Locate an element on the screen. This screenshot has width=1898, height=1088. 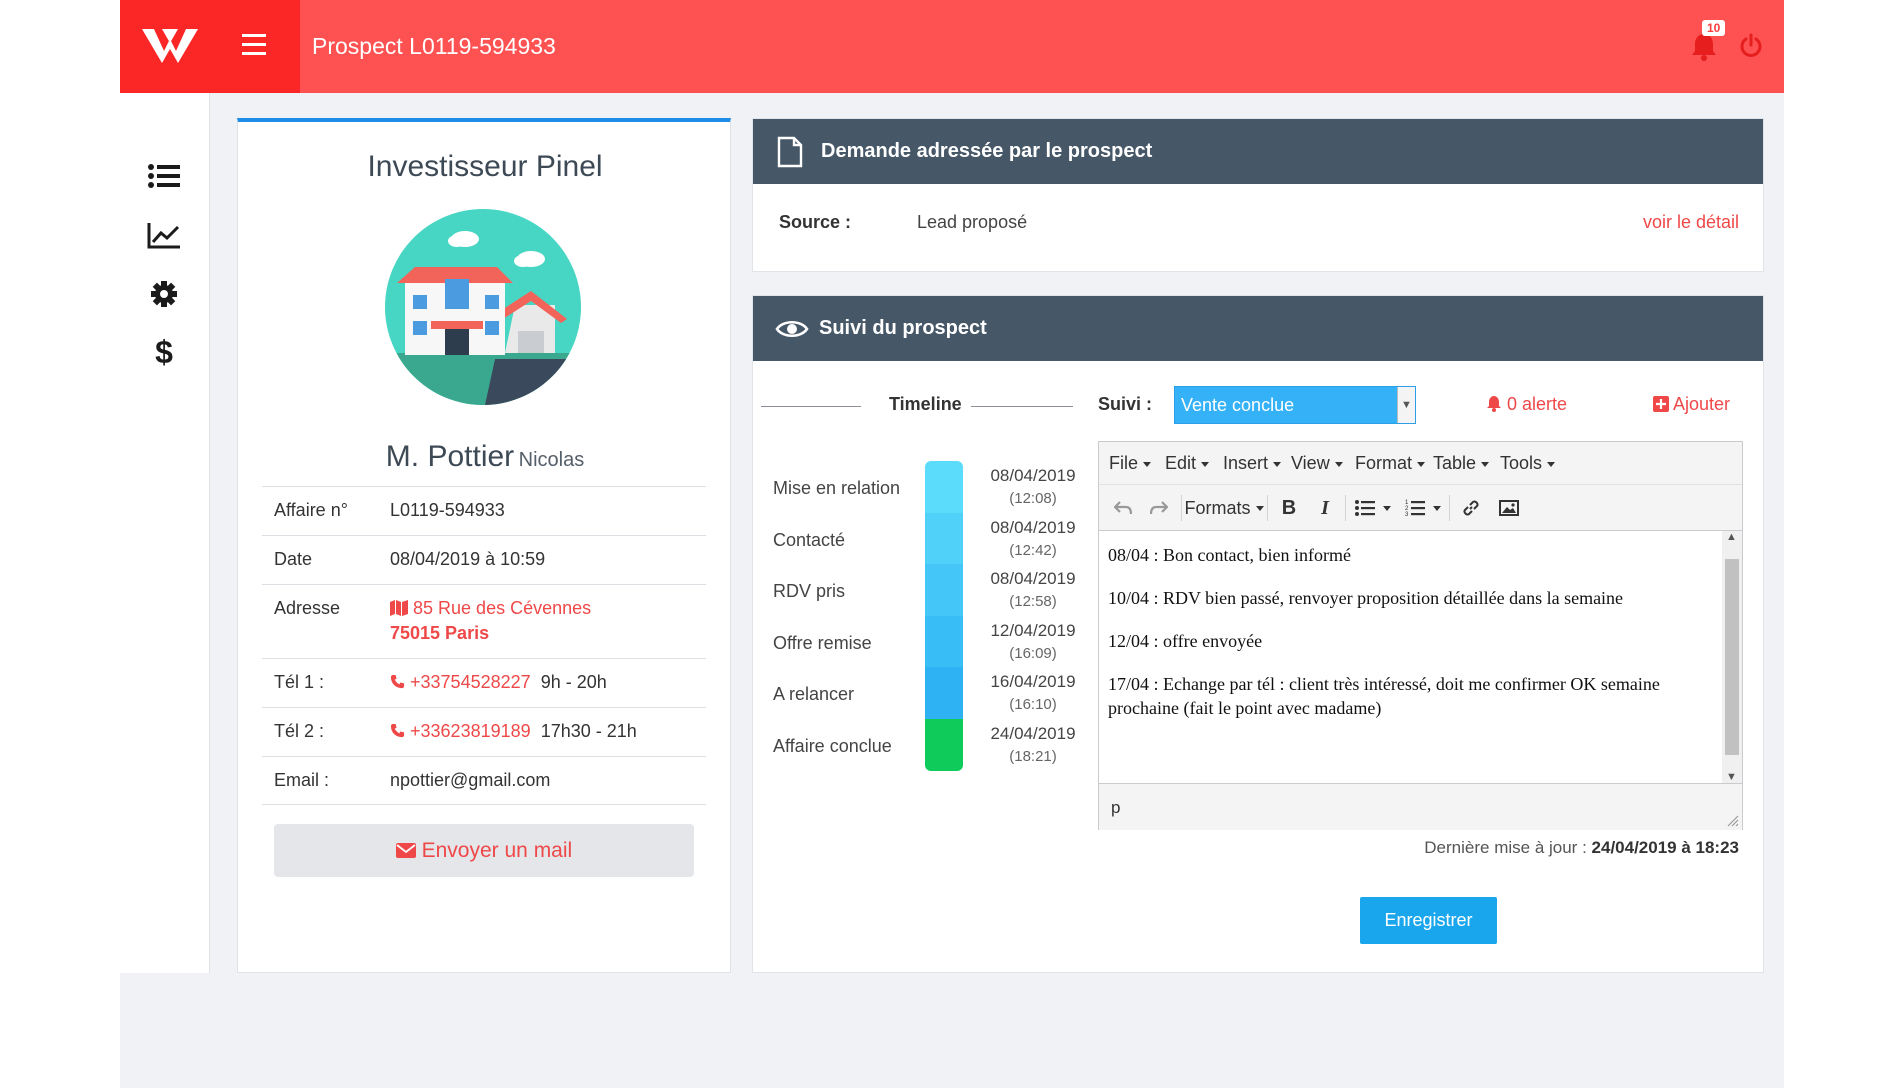
tel2-value: +33623819189 17h30 - 21h is located at coordinates (513, 731).